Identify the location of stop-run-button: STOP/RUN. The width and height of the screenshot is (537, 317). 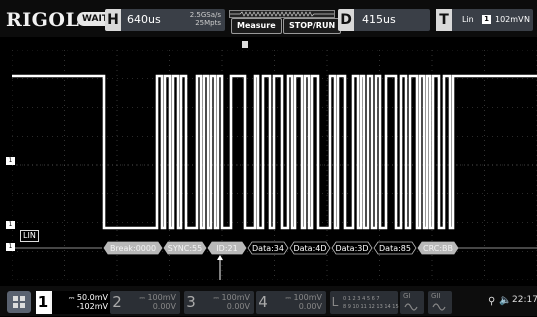
(312, 26).